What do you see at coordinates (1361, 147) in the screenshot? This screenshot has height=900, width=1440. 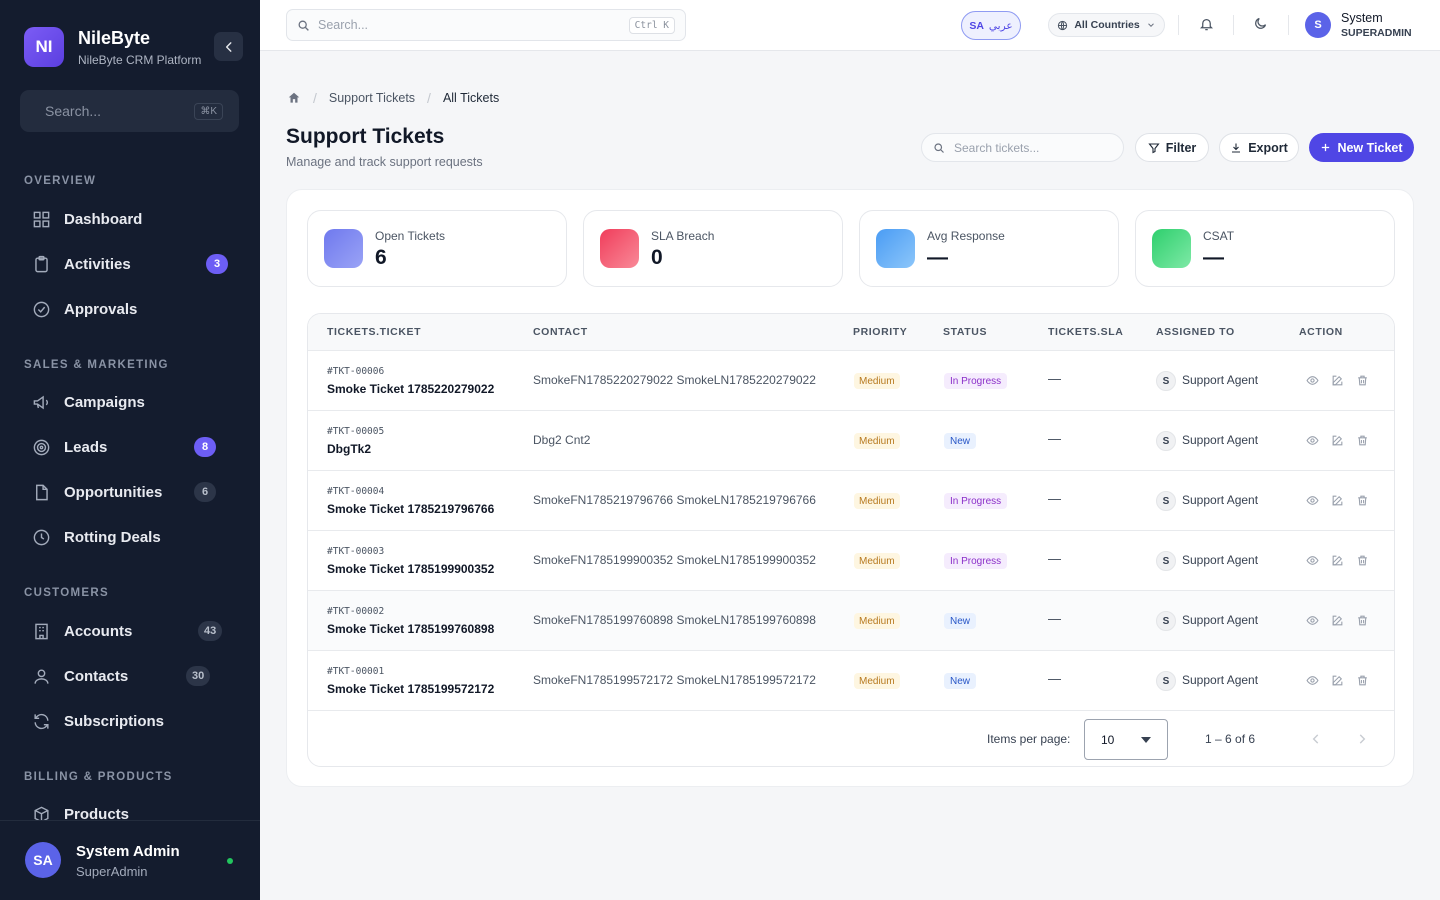 I see `new-ticket-button: New Ticket` at bounding box center [1361, 147].